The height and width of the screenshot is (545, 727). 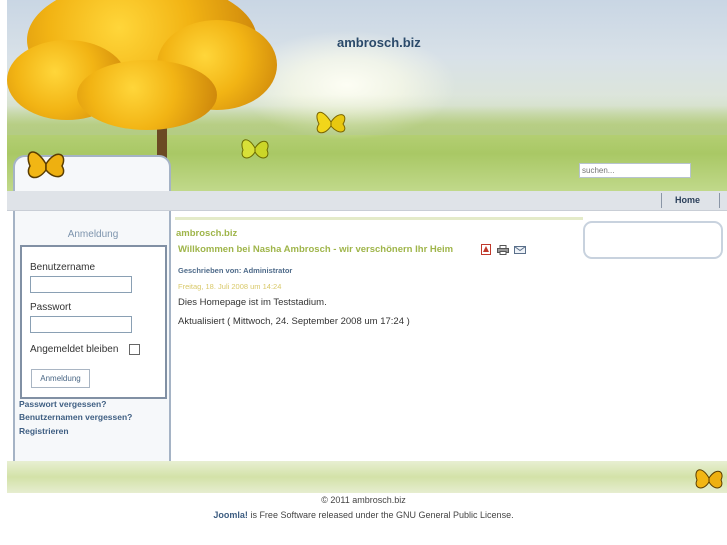 What do you see at coordinates (367, 477) in the screenshot?
I see `footer-band` at bounding box center [367, 477].